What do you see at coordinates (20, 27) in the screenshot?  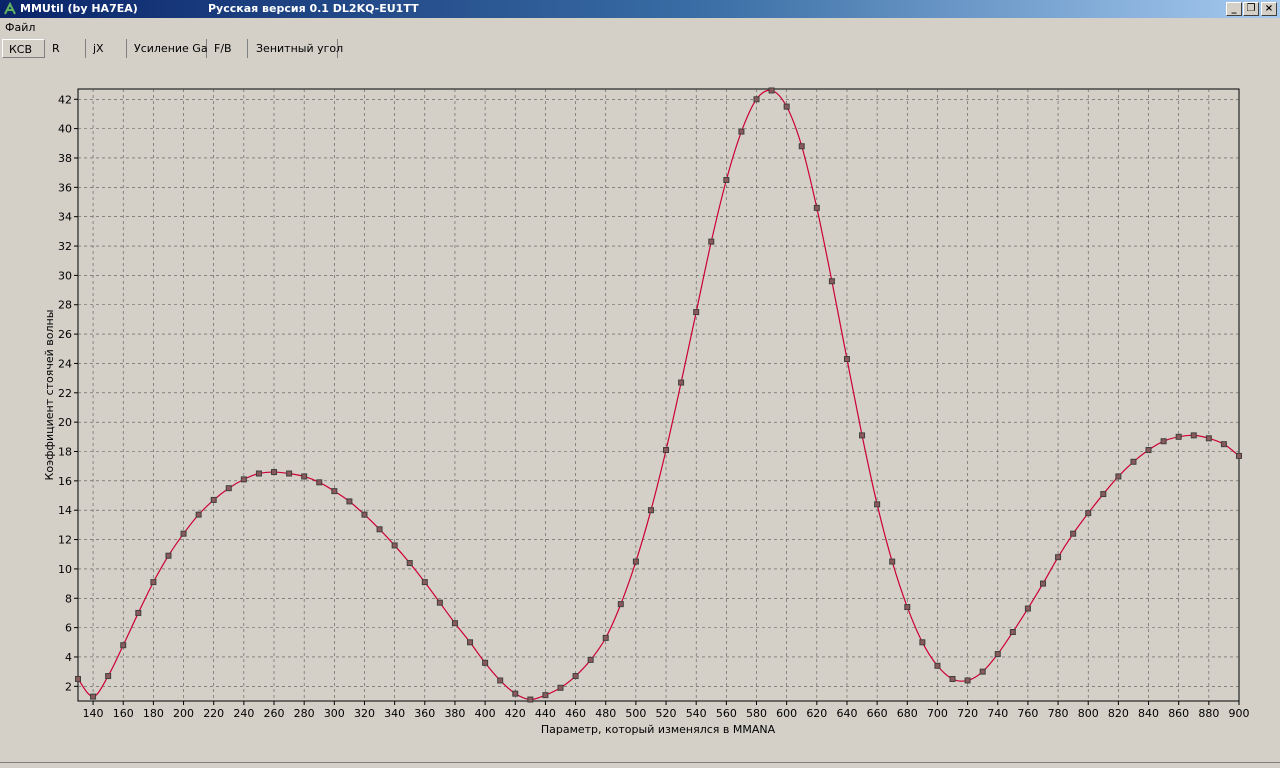 I see `menu-file: Файл` at bounding box center [20, 27].